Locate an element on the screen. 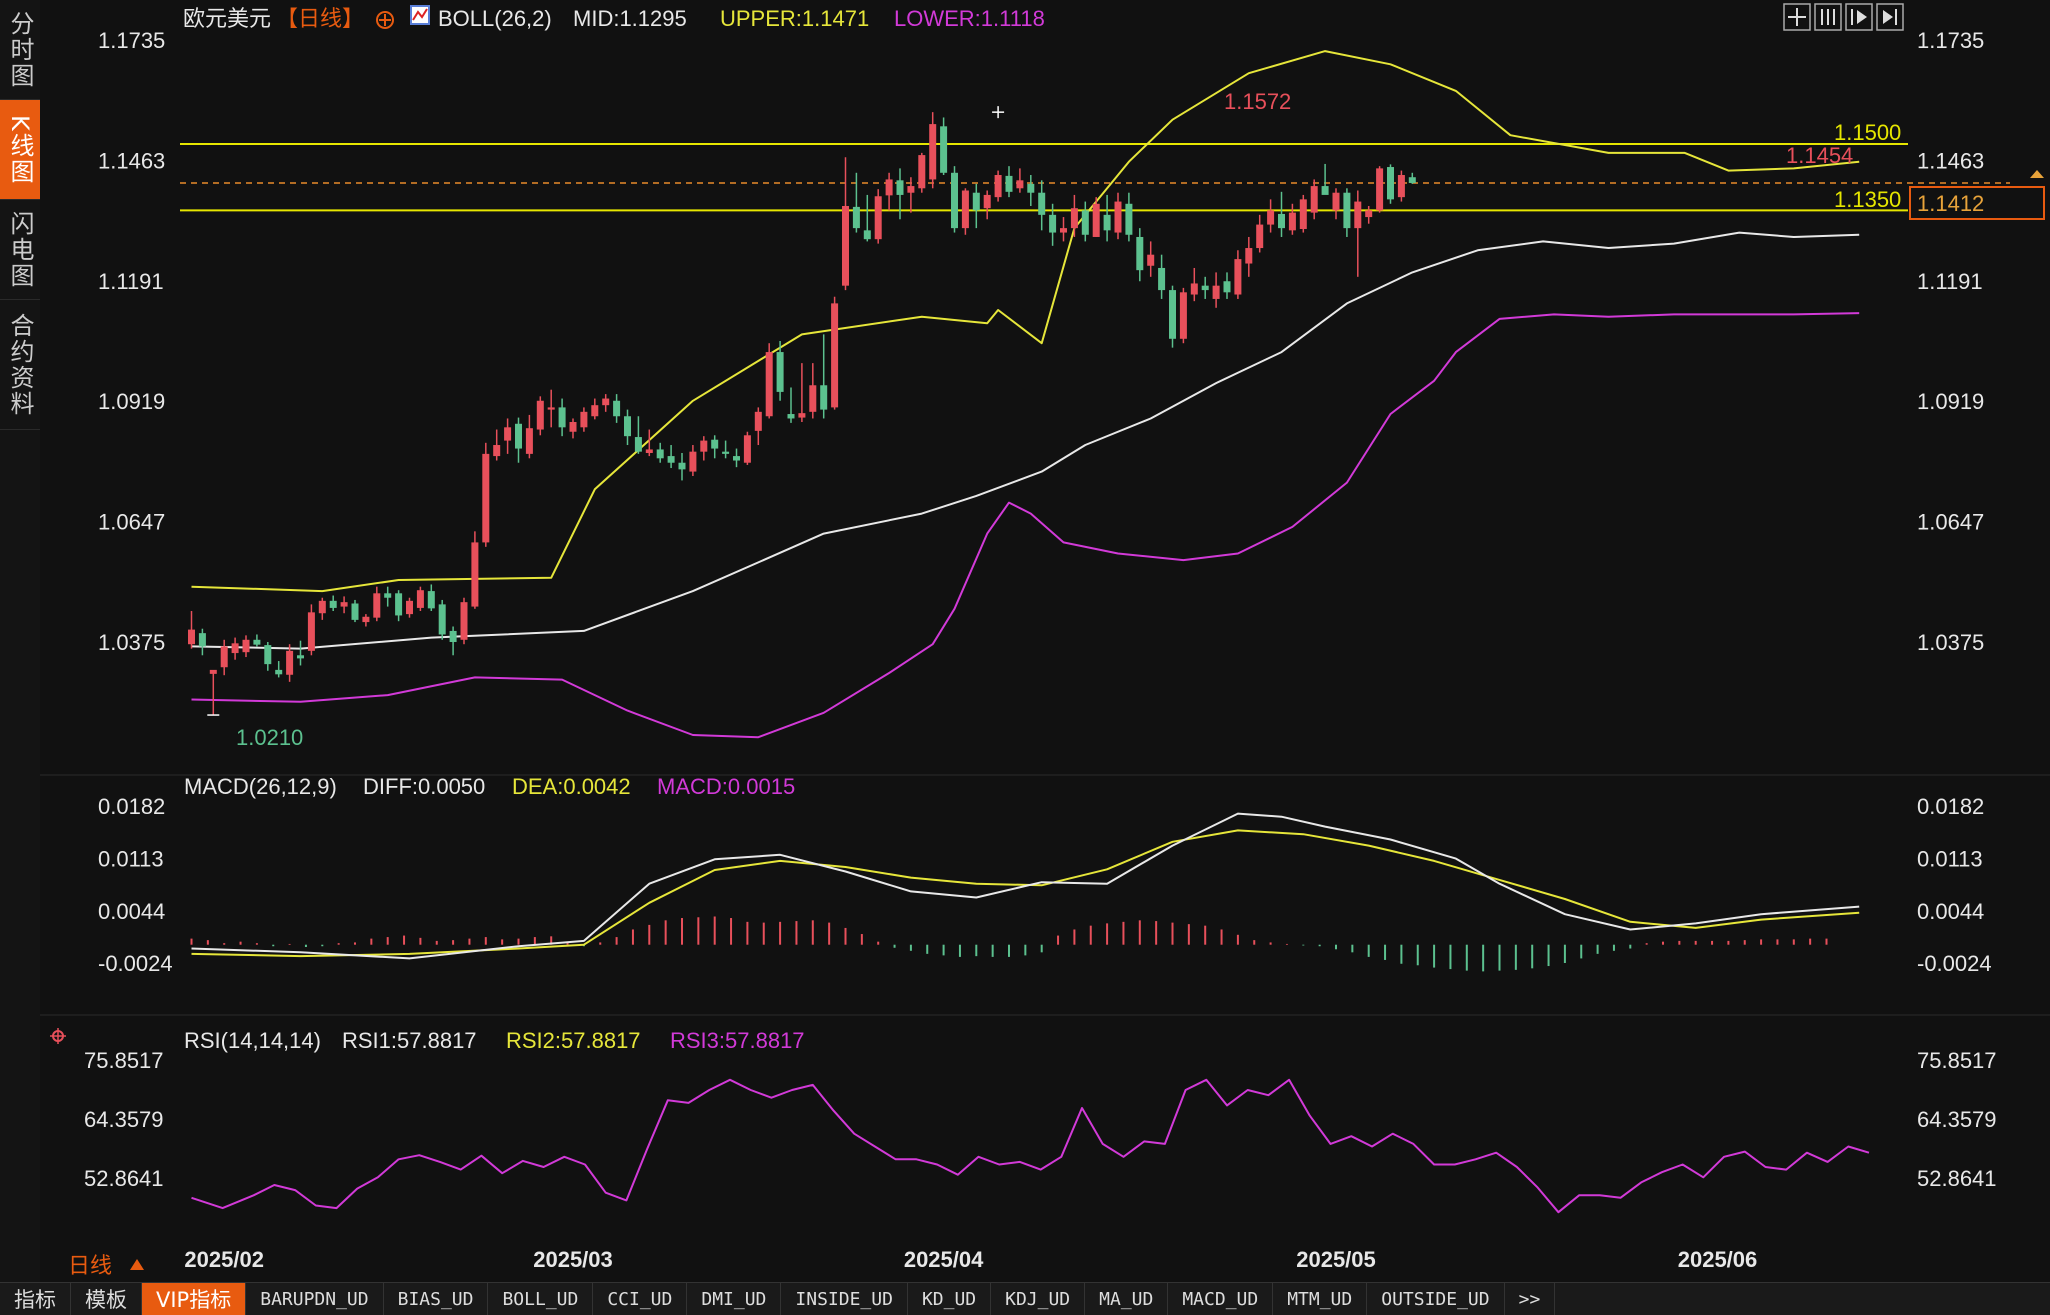 Image resolution: width=2050 pixels, height=1315 pixels. macd-axis-label-left: 0.0044 is located at coordinates (131, 911).